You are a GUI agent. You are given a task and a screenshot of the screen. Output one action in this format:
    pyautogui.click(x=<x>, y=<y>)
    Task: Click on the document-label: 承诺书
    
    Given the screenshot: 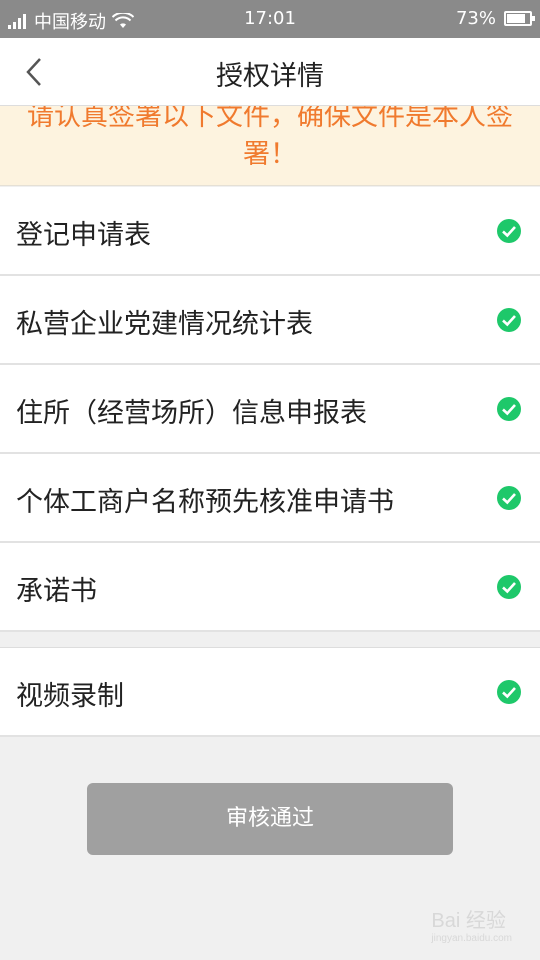 What is the action you would take?
    pyautogui.click(x=56, y=591)
    